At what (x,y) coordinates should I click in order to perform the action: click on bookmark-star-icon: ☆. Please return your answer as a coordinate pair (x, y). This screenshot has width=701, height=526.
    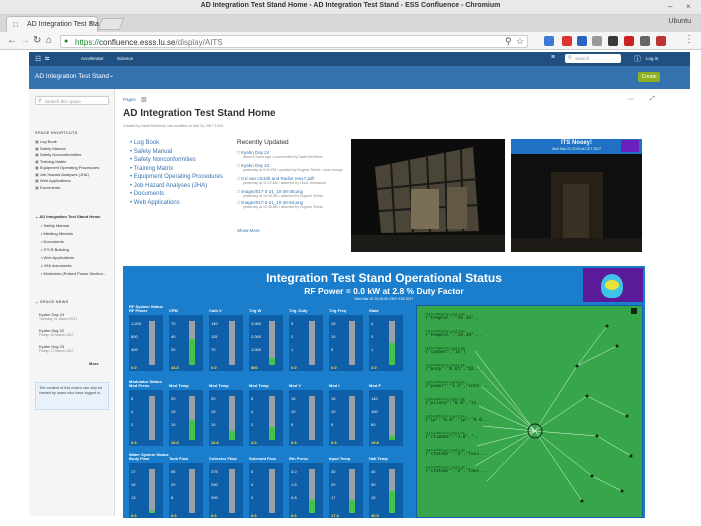
    Looking at the image, I should click on (520, 41).